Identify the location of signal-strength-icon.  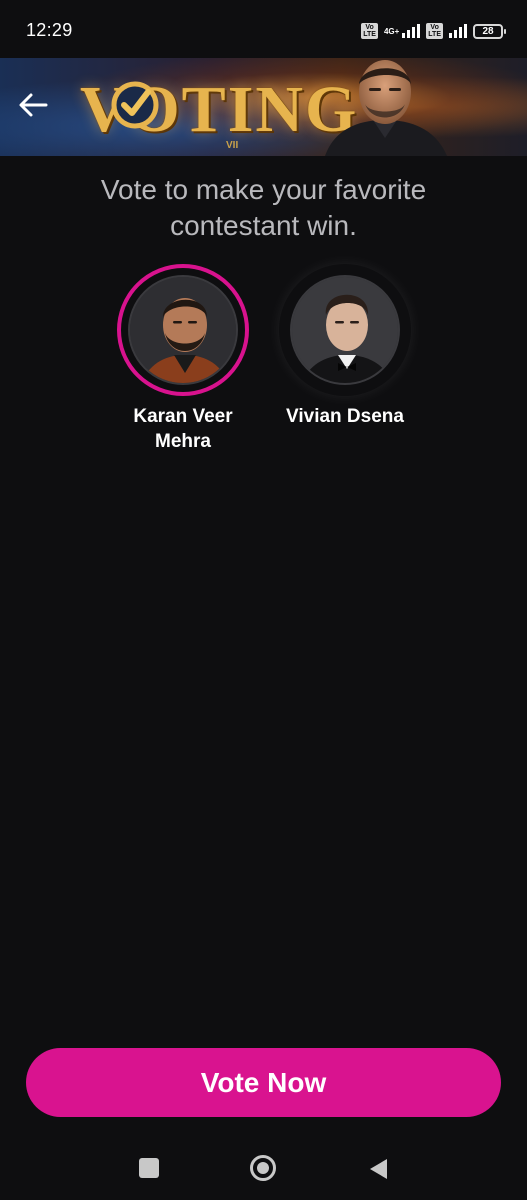
(411, 31).